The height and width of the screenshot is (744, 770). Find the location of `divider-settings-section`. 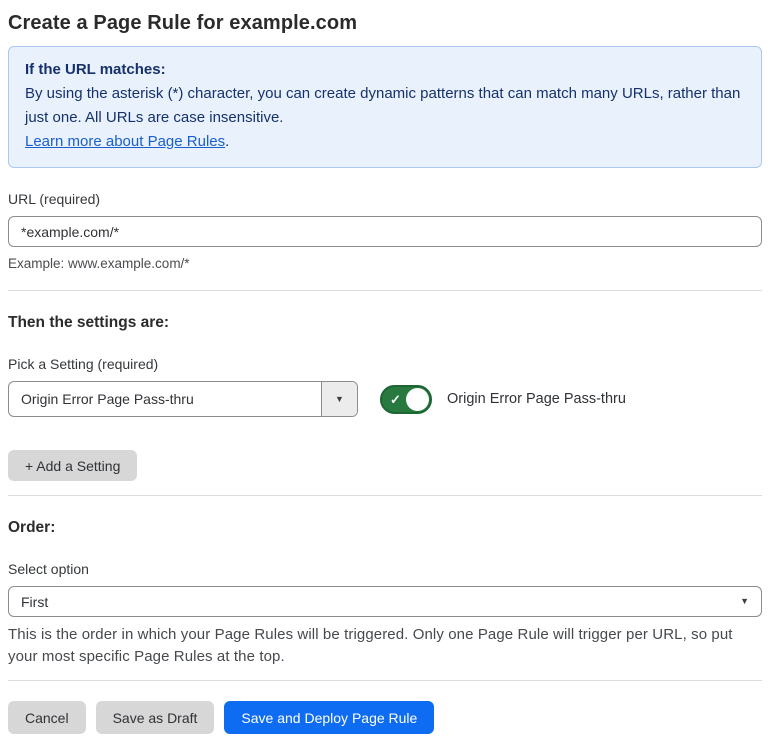

divider-settings-section is located at coordinates (385, 495).